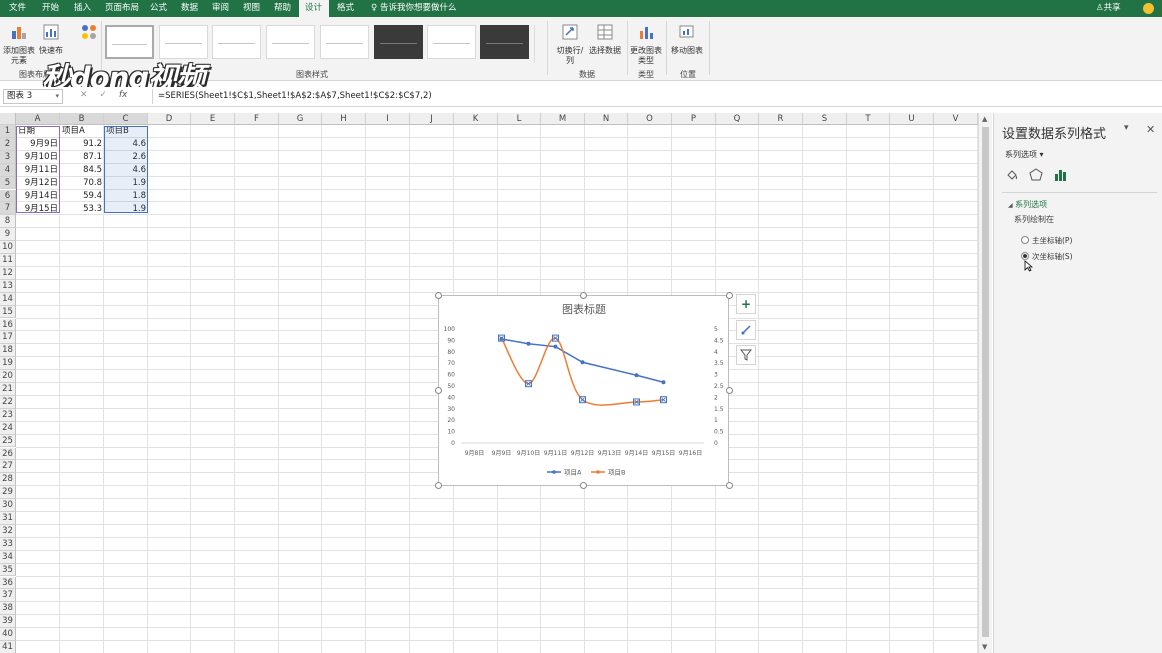 The image size is (1162, 653). What do you see at coordinates (8, 467) in the screenshot?
I see `row-header-27: 27` at bounding box center [8, 467].